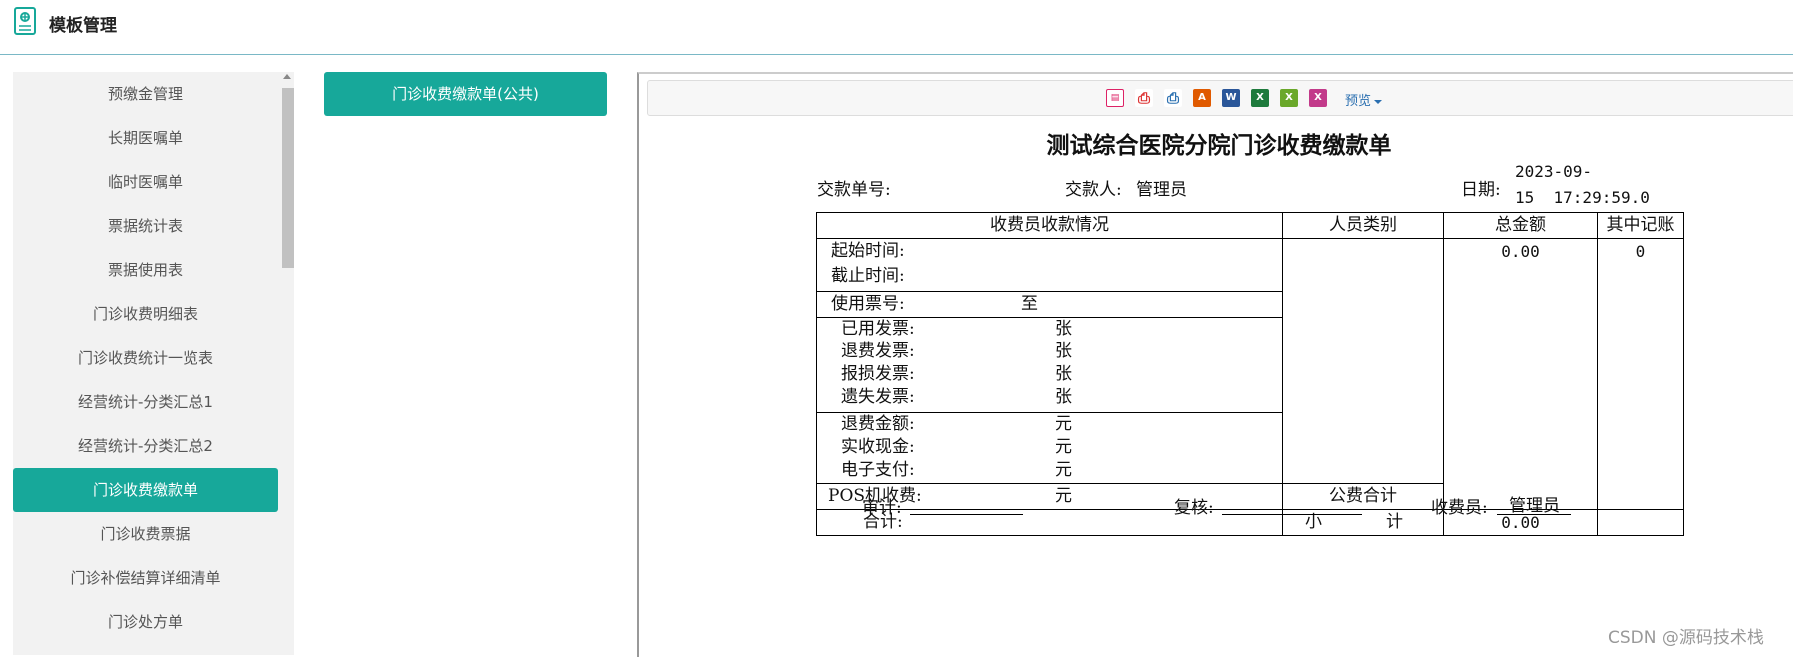 Image resolution: width=1793 pixels, height=657 pixels. What do you see at coordinates (878, 351) in the screenshot?
I see `refund-invoice-label: 退费发票:` at bounding box center [878, 351].